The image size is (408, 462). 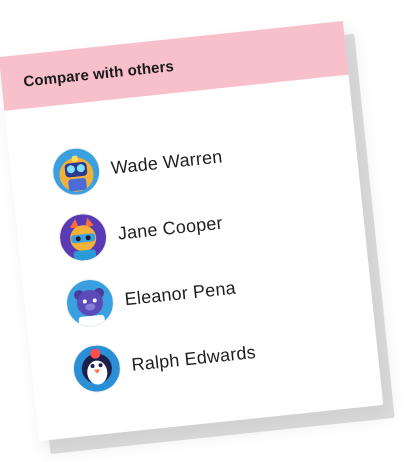 I want to click on user-item-ralph-edwards: Ralph Edwards, so click(x=224, y=355).